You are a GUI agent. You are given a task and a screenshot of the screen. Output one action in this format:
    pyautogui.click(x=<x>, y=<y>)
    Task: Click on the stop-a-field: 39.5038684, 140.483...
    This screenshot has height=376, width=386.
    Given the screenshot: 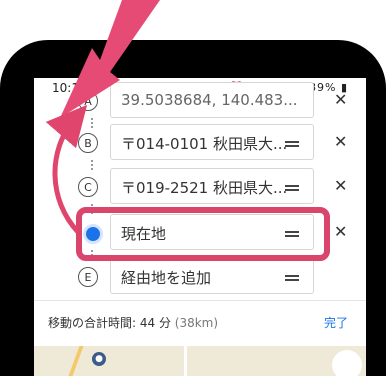 What is the action you would take?
    pyautogui.click(x=212, y=100)
    